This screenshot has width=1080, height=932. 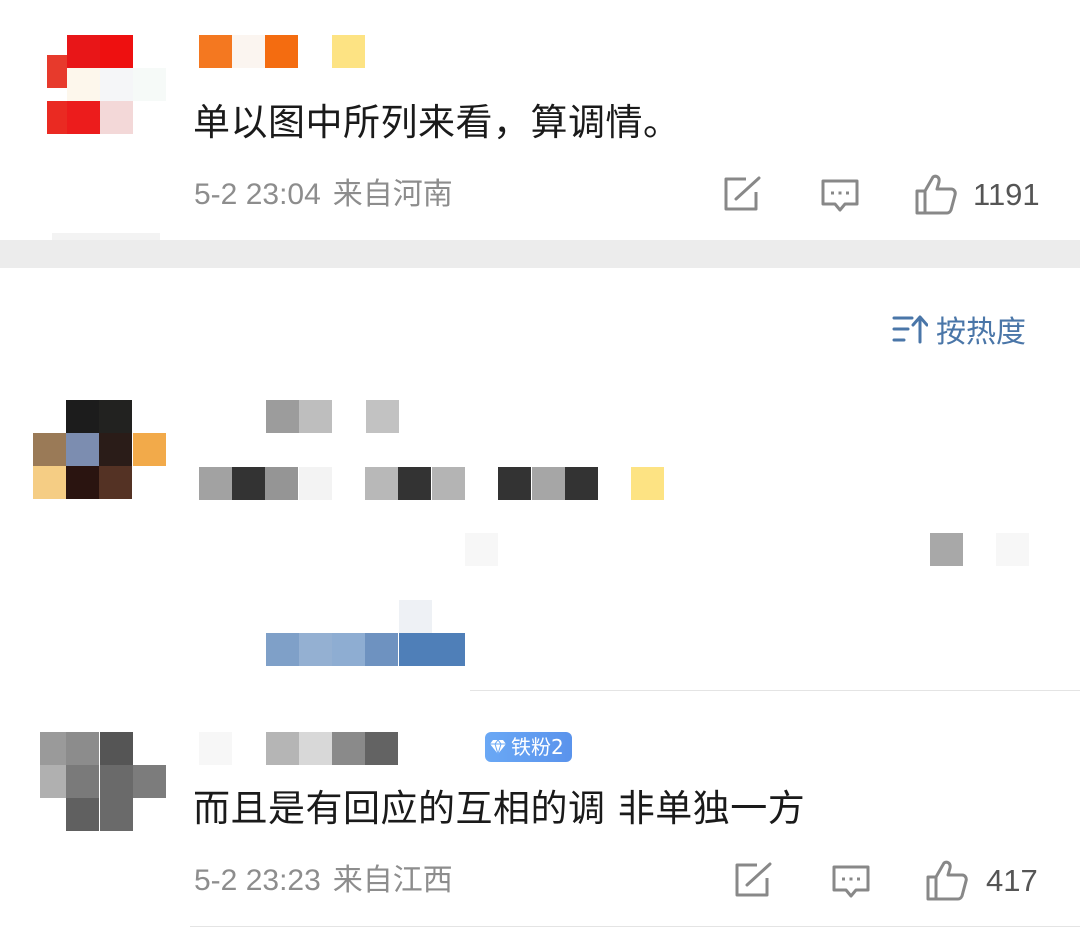 I want to click on fan-badge: 铁粉2, so click(x=528, y=747).